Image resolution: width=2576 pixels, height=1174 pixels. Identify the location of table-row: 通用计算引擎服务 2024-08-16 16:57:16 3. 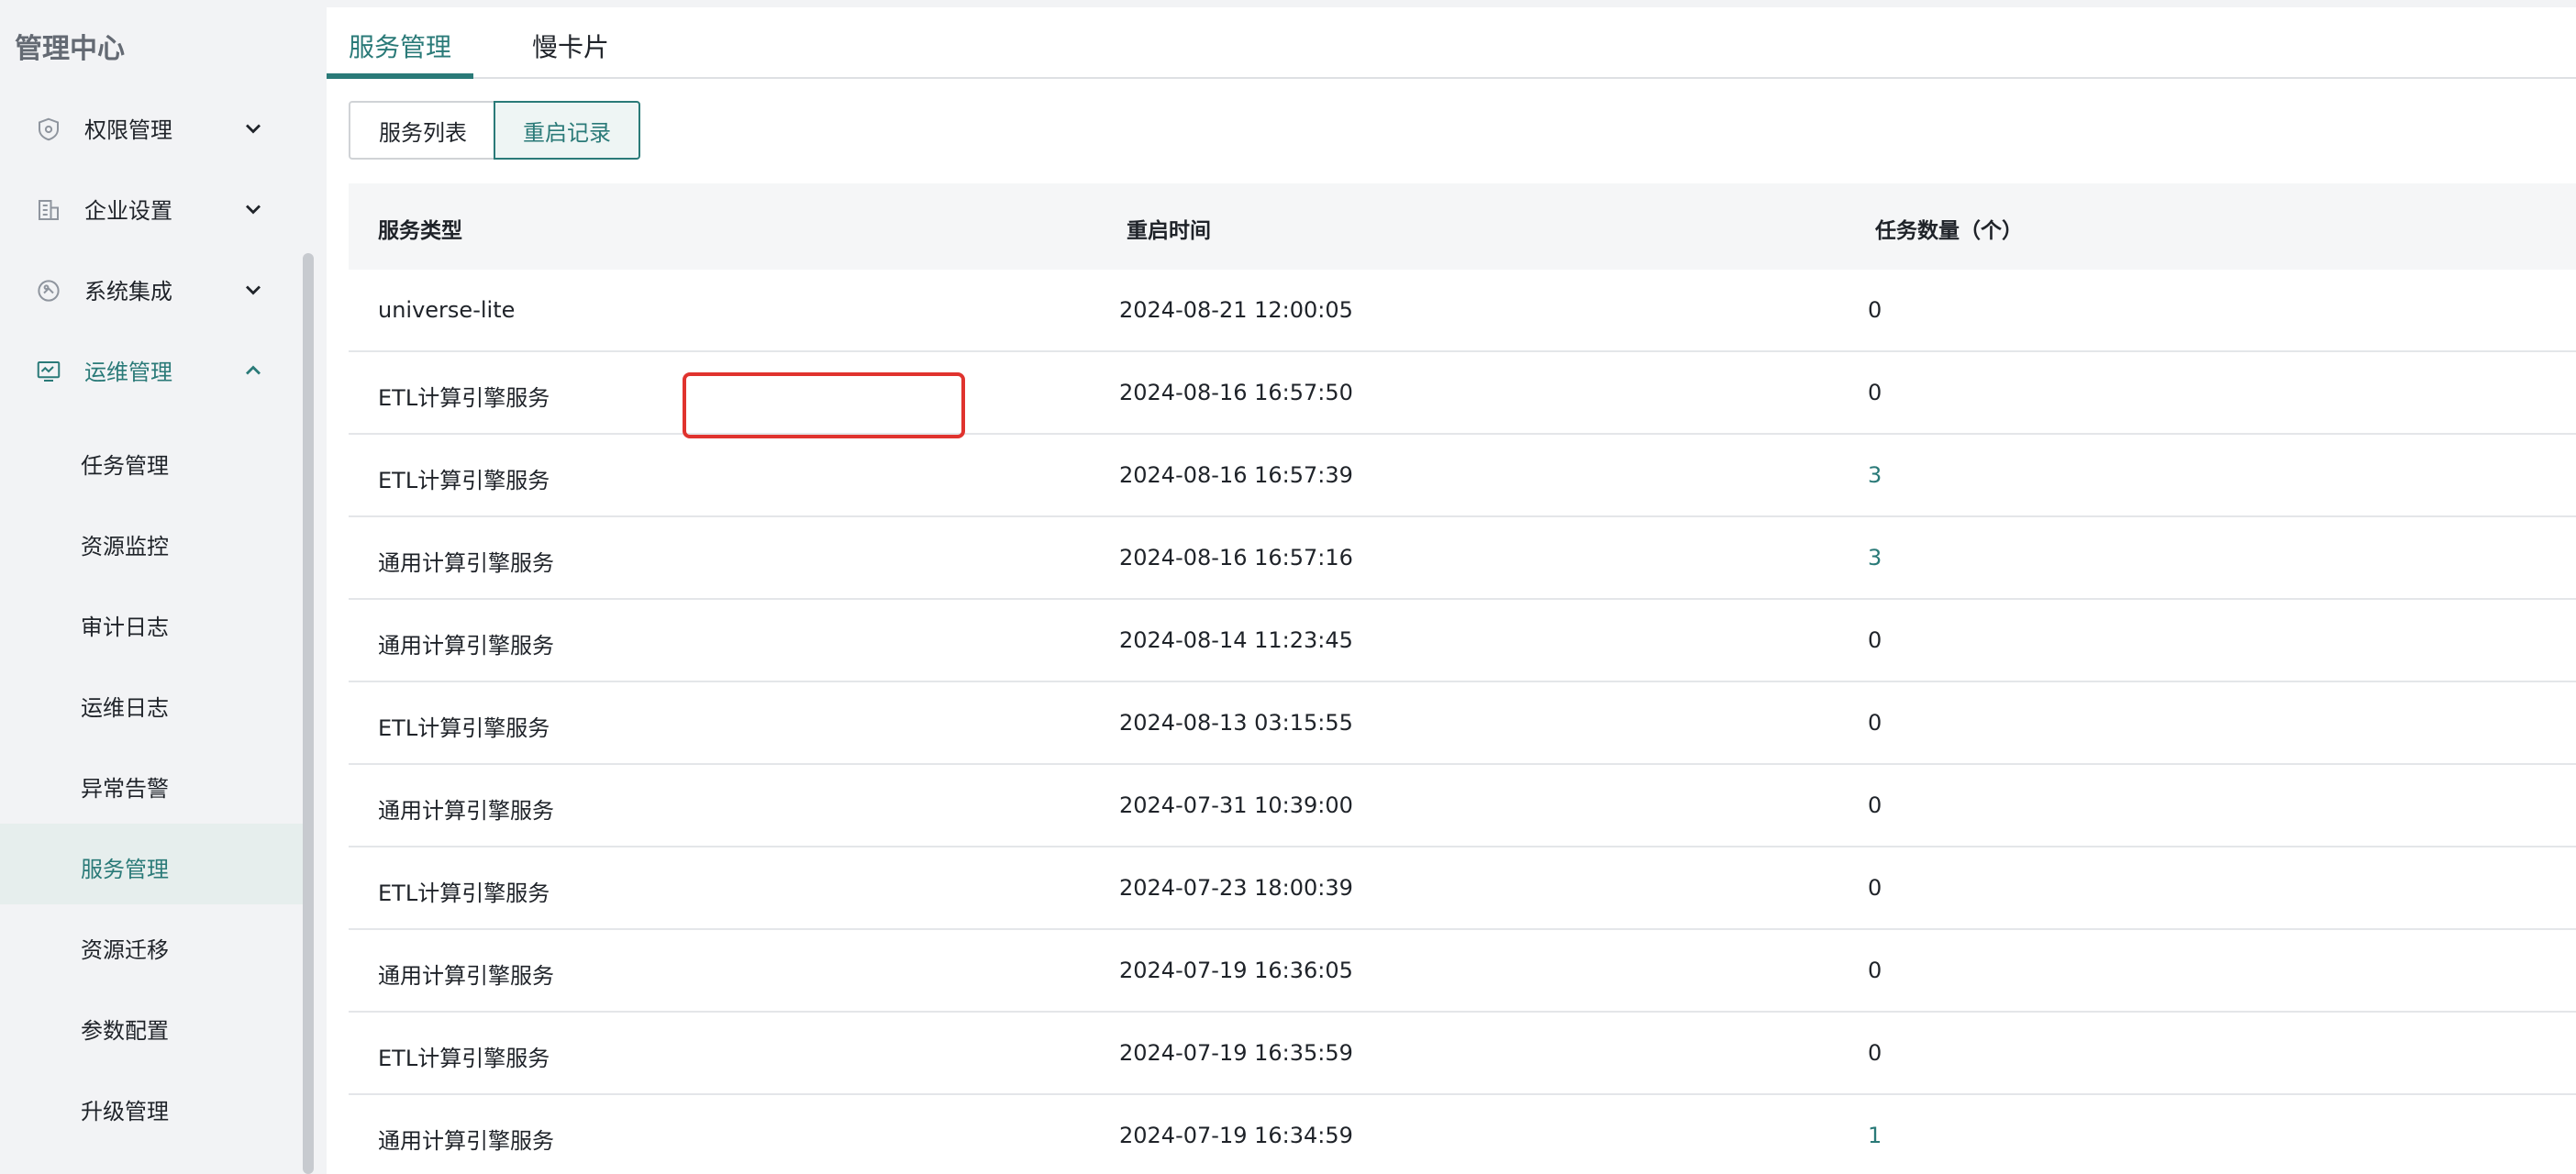
(1462, 558).